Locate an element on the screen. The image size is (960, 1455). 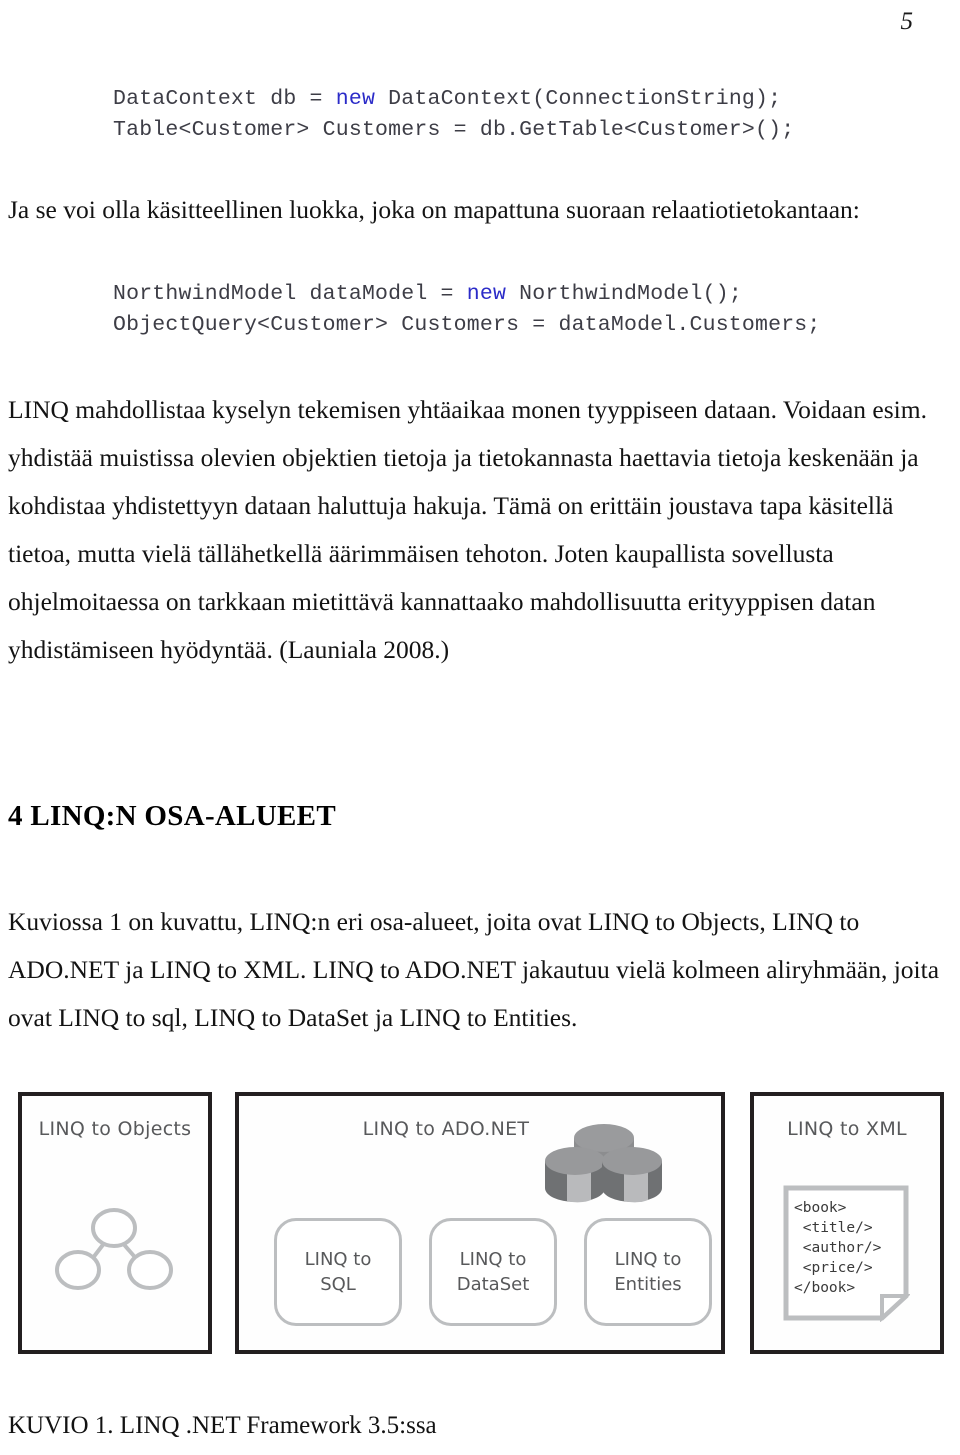
code2-keyword-new: new is located at coordinates (486, 294).